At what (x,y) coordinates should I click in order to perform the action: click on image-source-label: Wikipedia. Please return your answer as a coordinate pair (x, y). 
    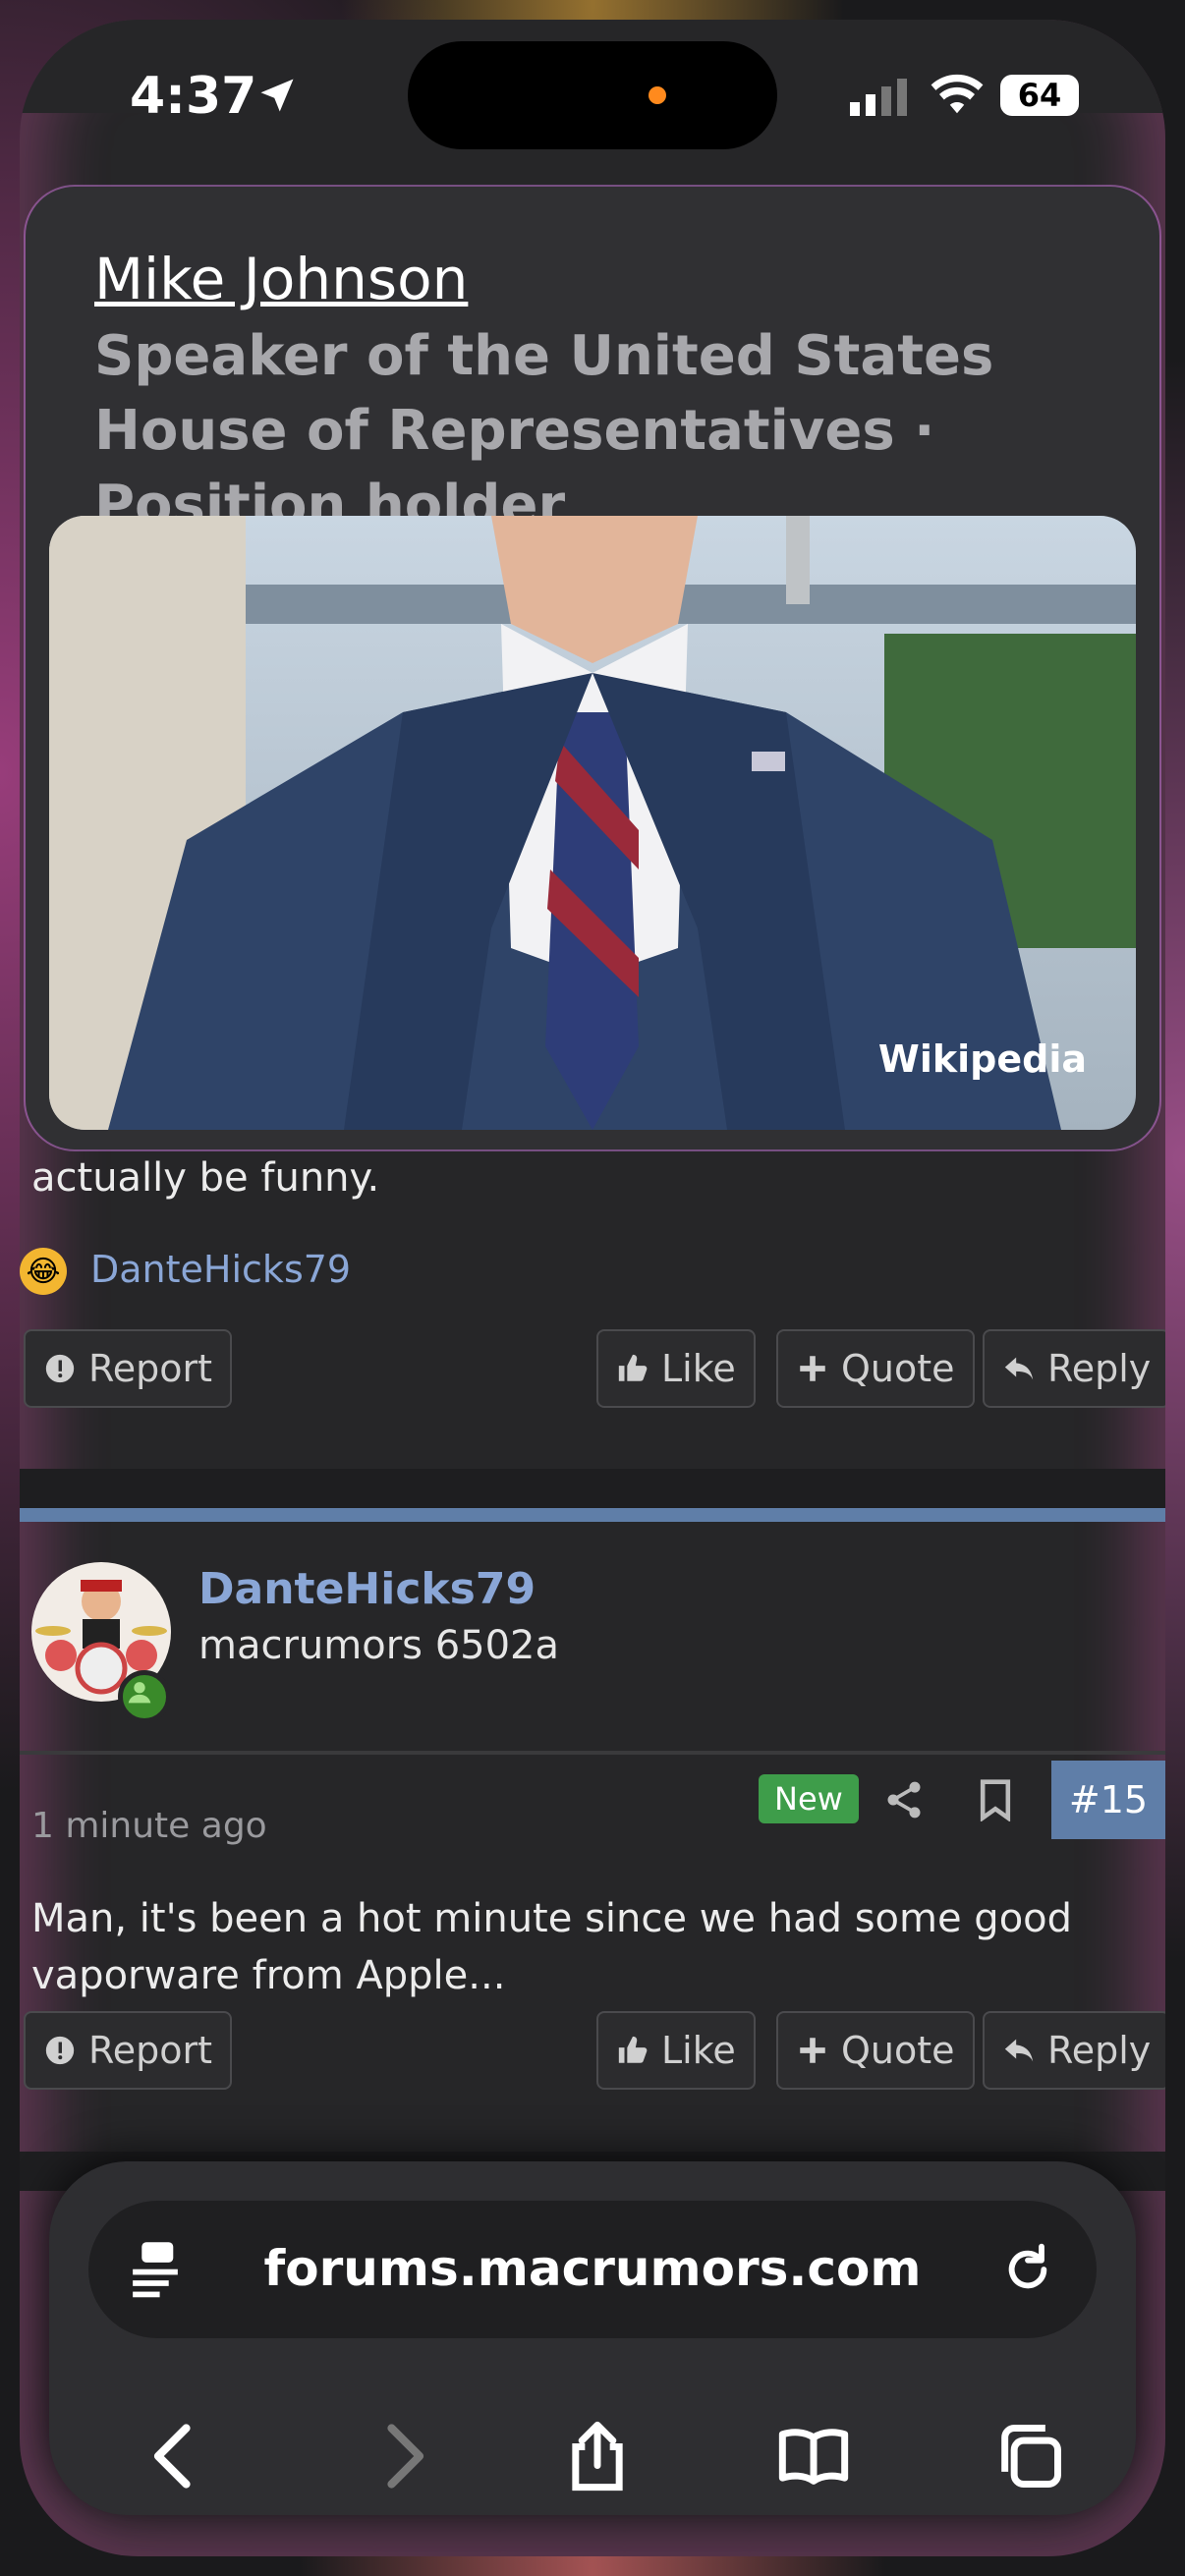
    Looking at the image, I should click on (982, 1059).